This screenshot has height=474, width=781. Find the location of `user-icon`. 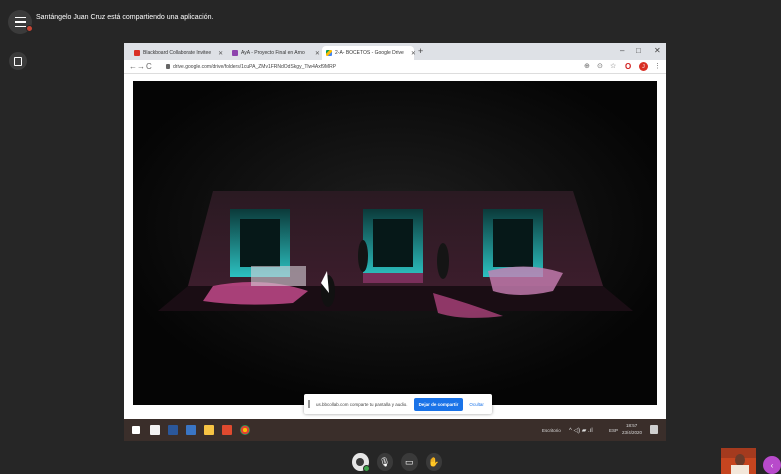

user-icon is located at coordinates (360, 462).